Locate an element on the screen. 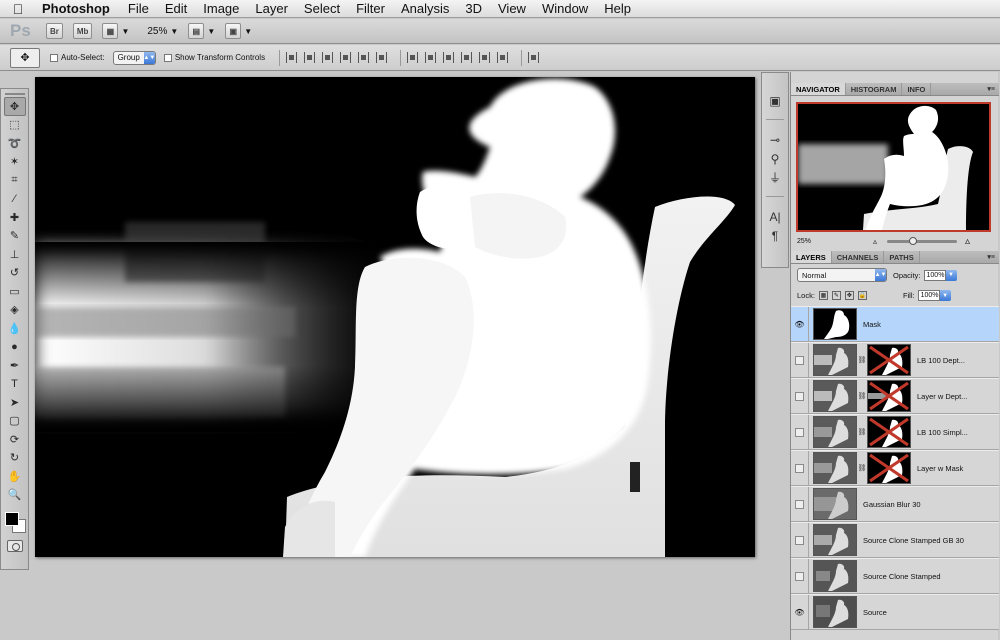 The height and width of the screenshot is (640, 1000). screen-mode-dropdown: ▣ ▼ is located at coordinates (238, 31).